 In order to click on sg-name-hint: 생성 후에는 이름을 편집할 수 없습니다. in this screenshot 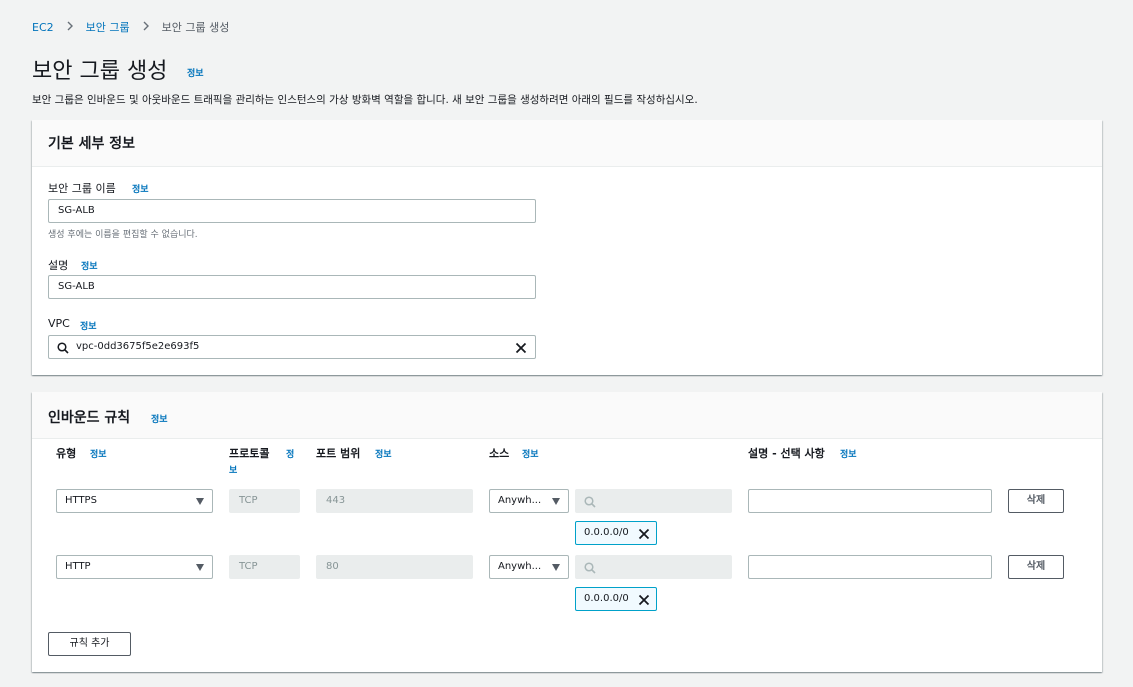, I will do `click(123, 235)`.